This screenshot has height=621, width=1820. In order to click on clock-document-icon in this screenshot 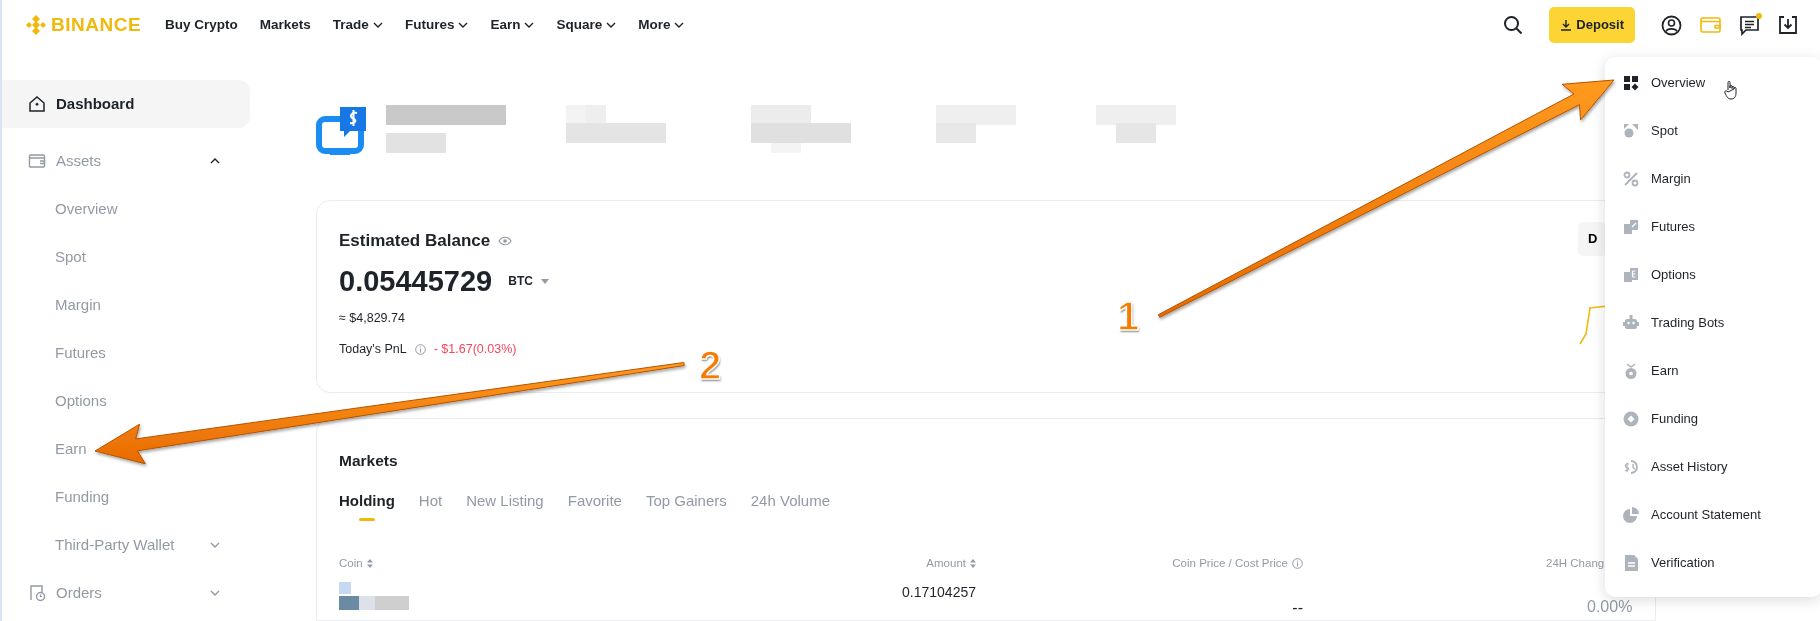, I will do `click(37, 593)`.